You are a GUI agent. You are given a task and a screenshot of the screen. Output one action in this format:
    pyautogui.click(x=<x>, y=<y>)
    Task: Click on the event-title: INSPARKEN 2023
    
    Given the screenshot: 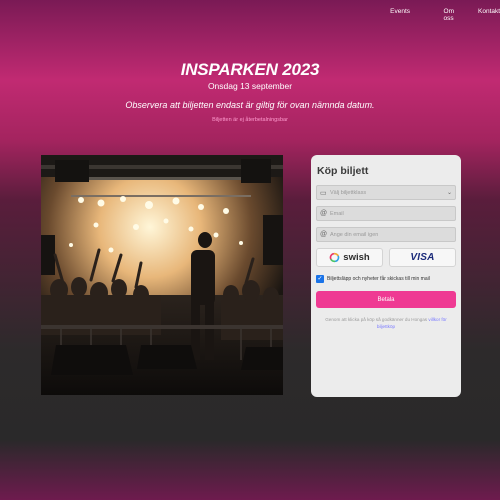 What is the action you would take?
    pyautogui.click(x=250, y=69)
    